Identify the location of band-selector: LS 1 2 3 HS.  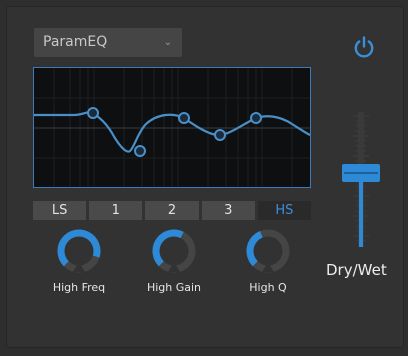
(172, 210).